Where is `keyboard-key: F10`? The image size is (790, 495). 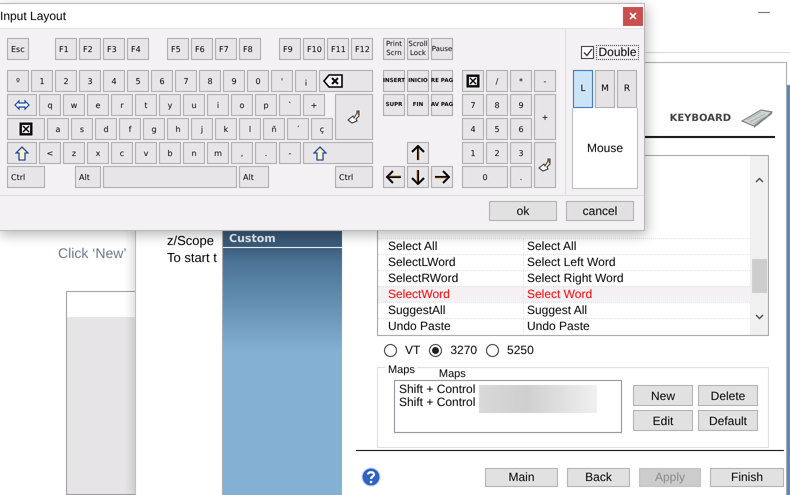 keyboard-key: F10 is located at coordinates (314, 49).